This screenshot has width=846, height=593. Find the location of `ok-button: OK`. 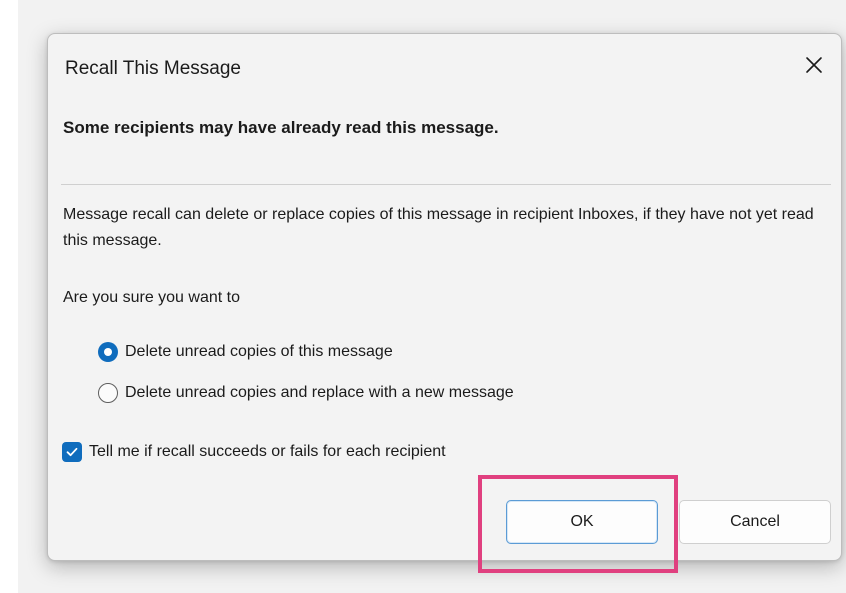

ok-button: OK is located at coordinates (582, 522).